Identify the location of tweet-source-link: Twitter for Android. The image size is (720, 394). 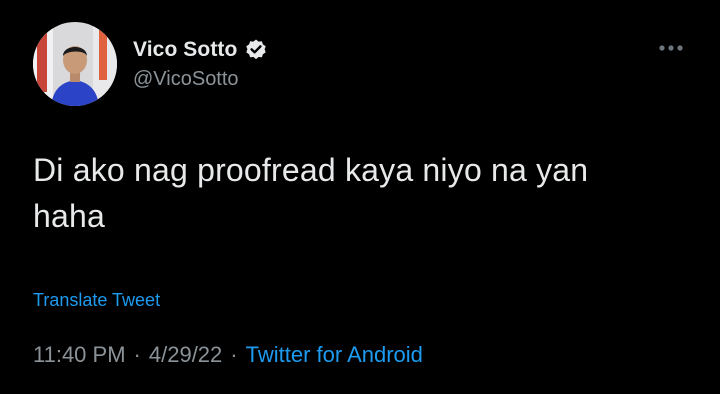
(334, 355).